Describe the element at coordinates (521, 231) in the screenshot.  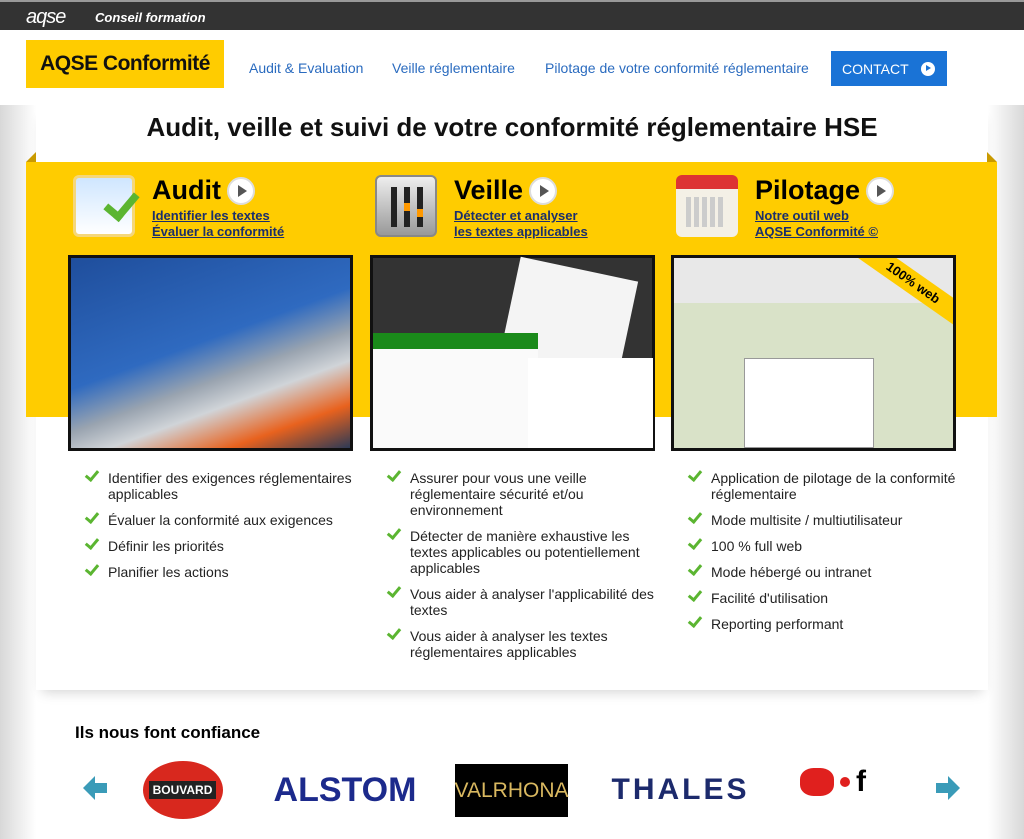
I see `link-textes: les textes applicables` at that location.